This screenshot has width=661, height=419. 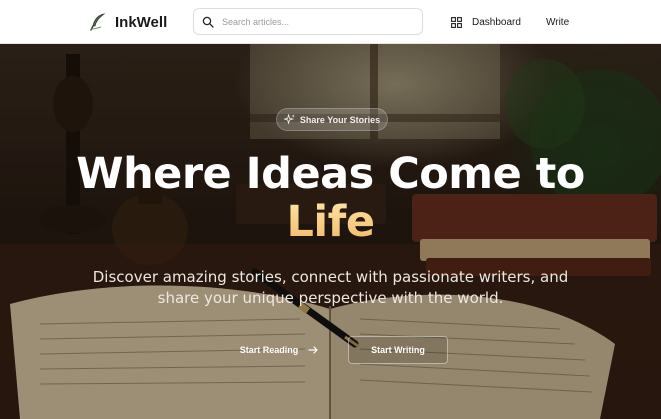 What do you see at coordinates (496, 22) in the screenshot?
I see `nav-dashboard-label: Dashboard` at bounding box center [496, 22].